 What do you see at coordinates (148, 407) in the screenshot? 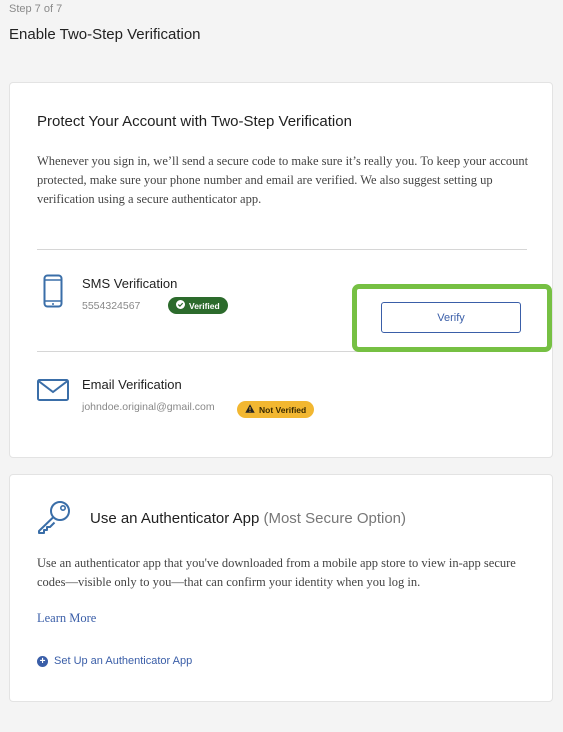
I see `email-address: johndoe.original@gmail.com` at bounding box center [148, 407].